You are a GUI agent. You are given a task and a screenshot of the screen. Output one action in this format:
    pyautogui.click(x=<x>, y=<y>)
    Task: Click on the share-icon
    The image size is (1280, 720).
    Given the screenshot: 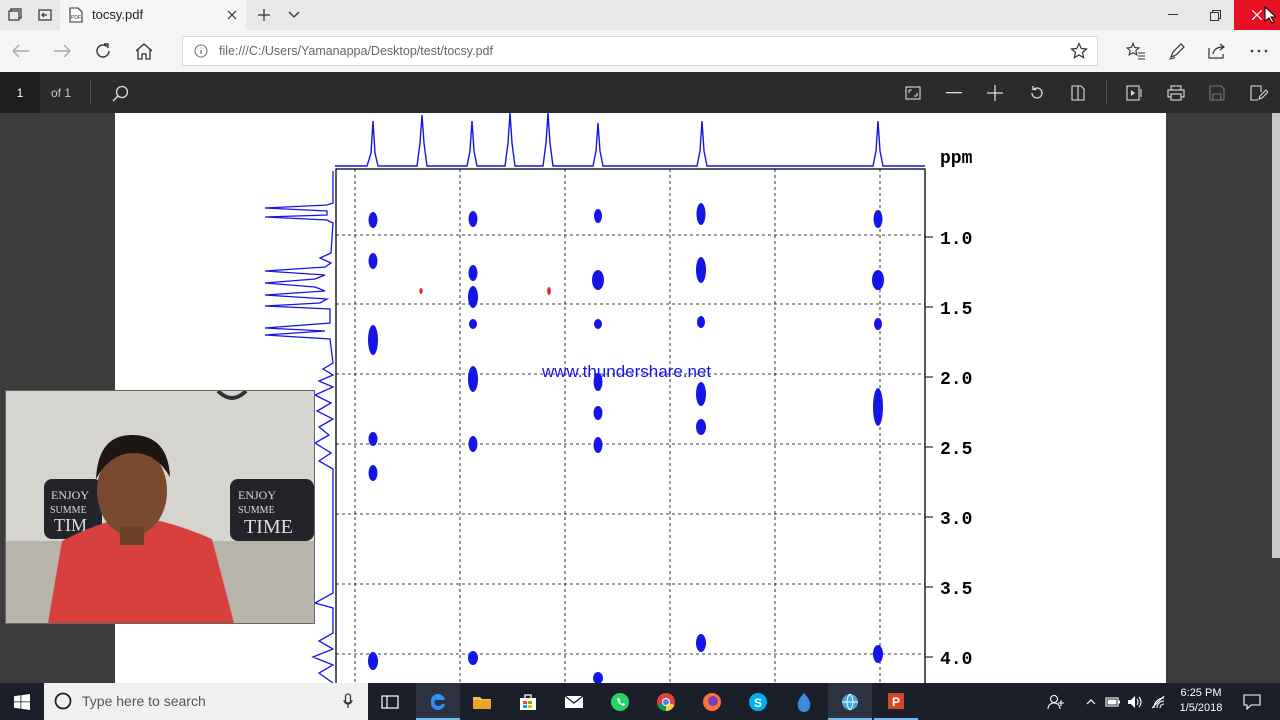 What is the action you would take?
    pyautogui.click(x=1217, y=51)
    